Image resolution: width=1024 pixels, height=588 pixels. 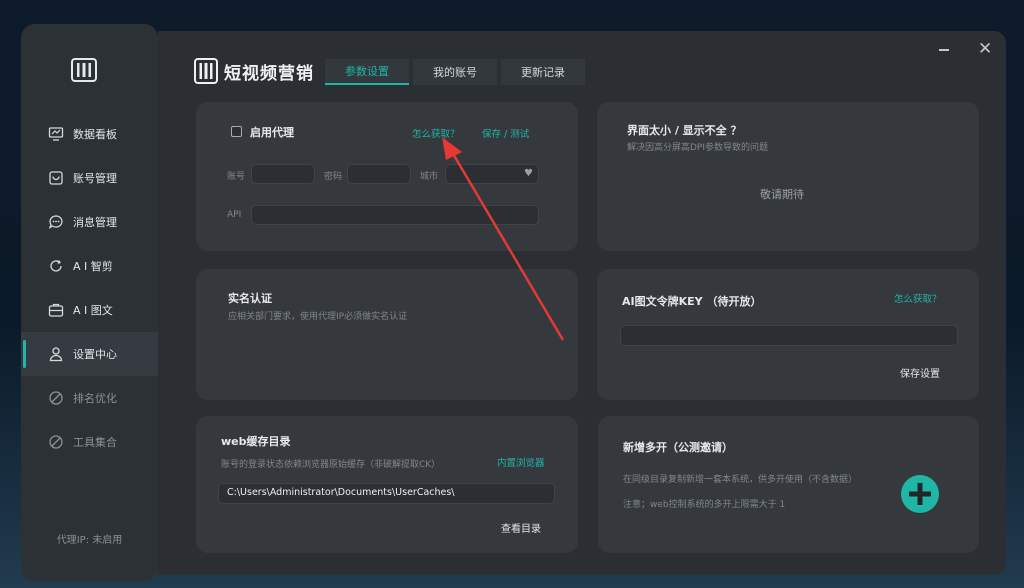 What do you see at coordinates (234, 215) in the screenshot?
I see `api-label: API` at bounding box center [234, 215].